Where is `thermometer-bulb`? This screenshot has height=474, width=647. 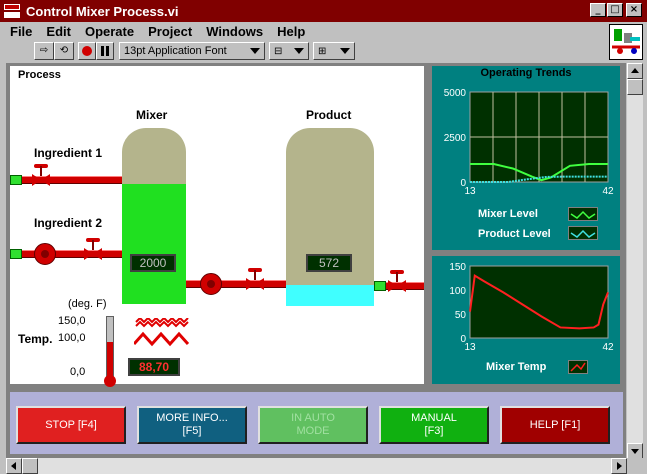
thermometer-bulb is located at coordinates (110, 381).